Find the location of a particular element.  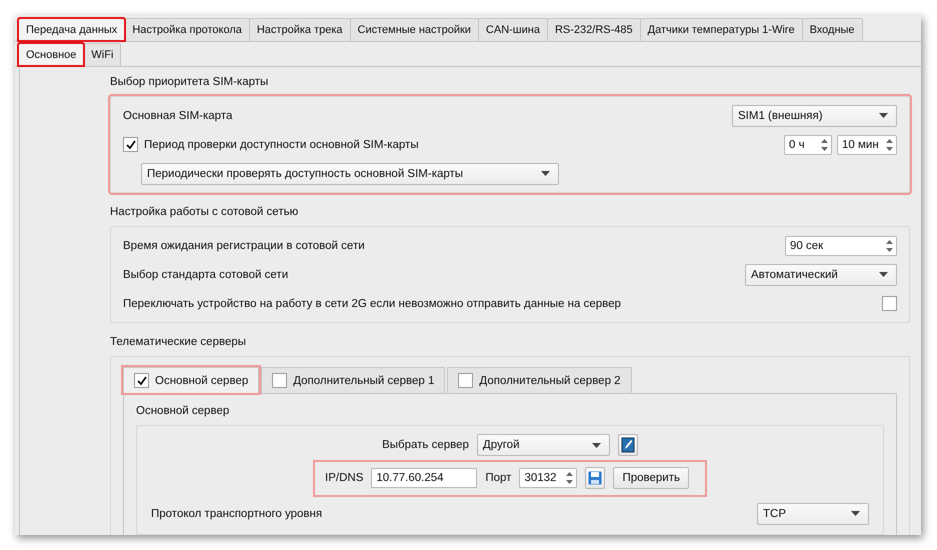

dropdown: SIM1 (внешняя) is located at coordinates (814, 115).